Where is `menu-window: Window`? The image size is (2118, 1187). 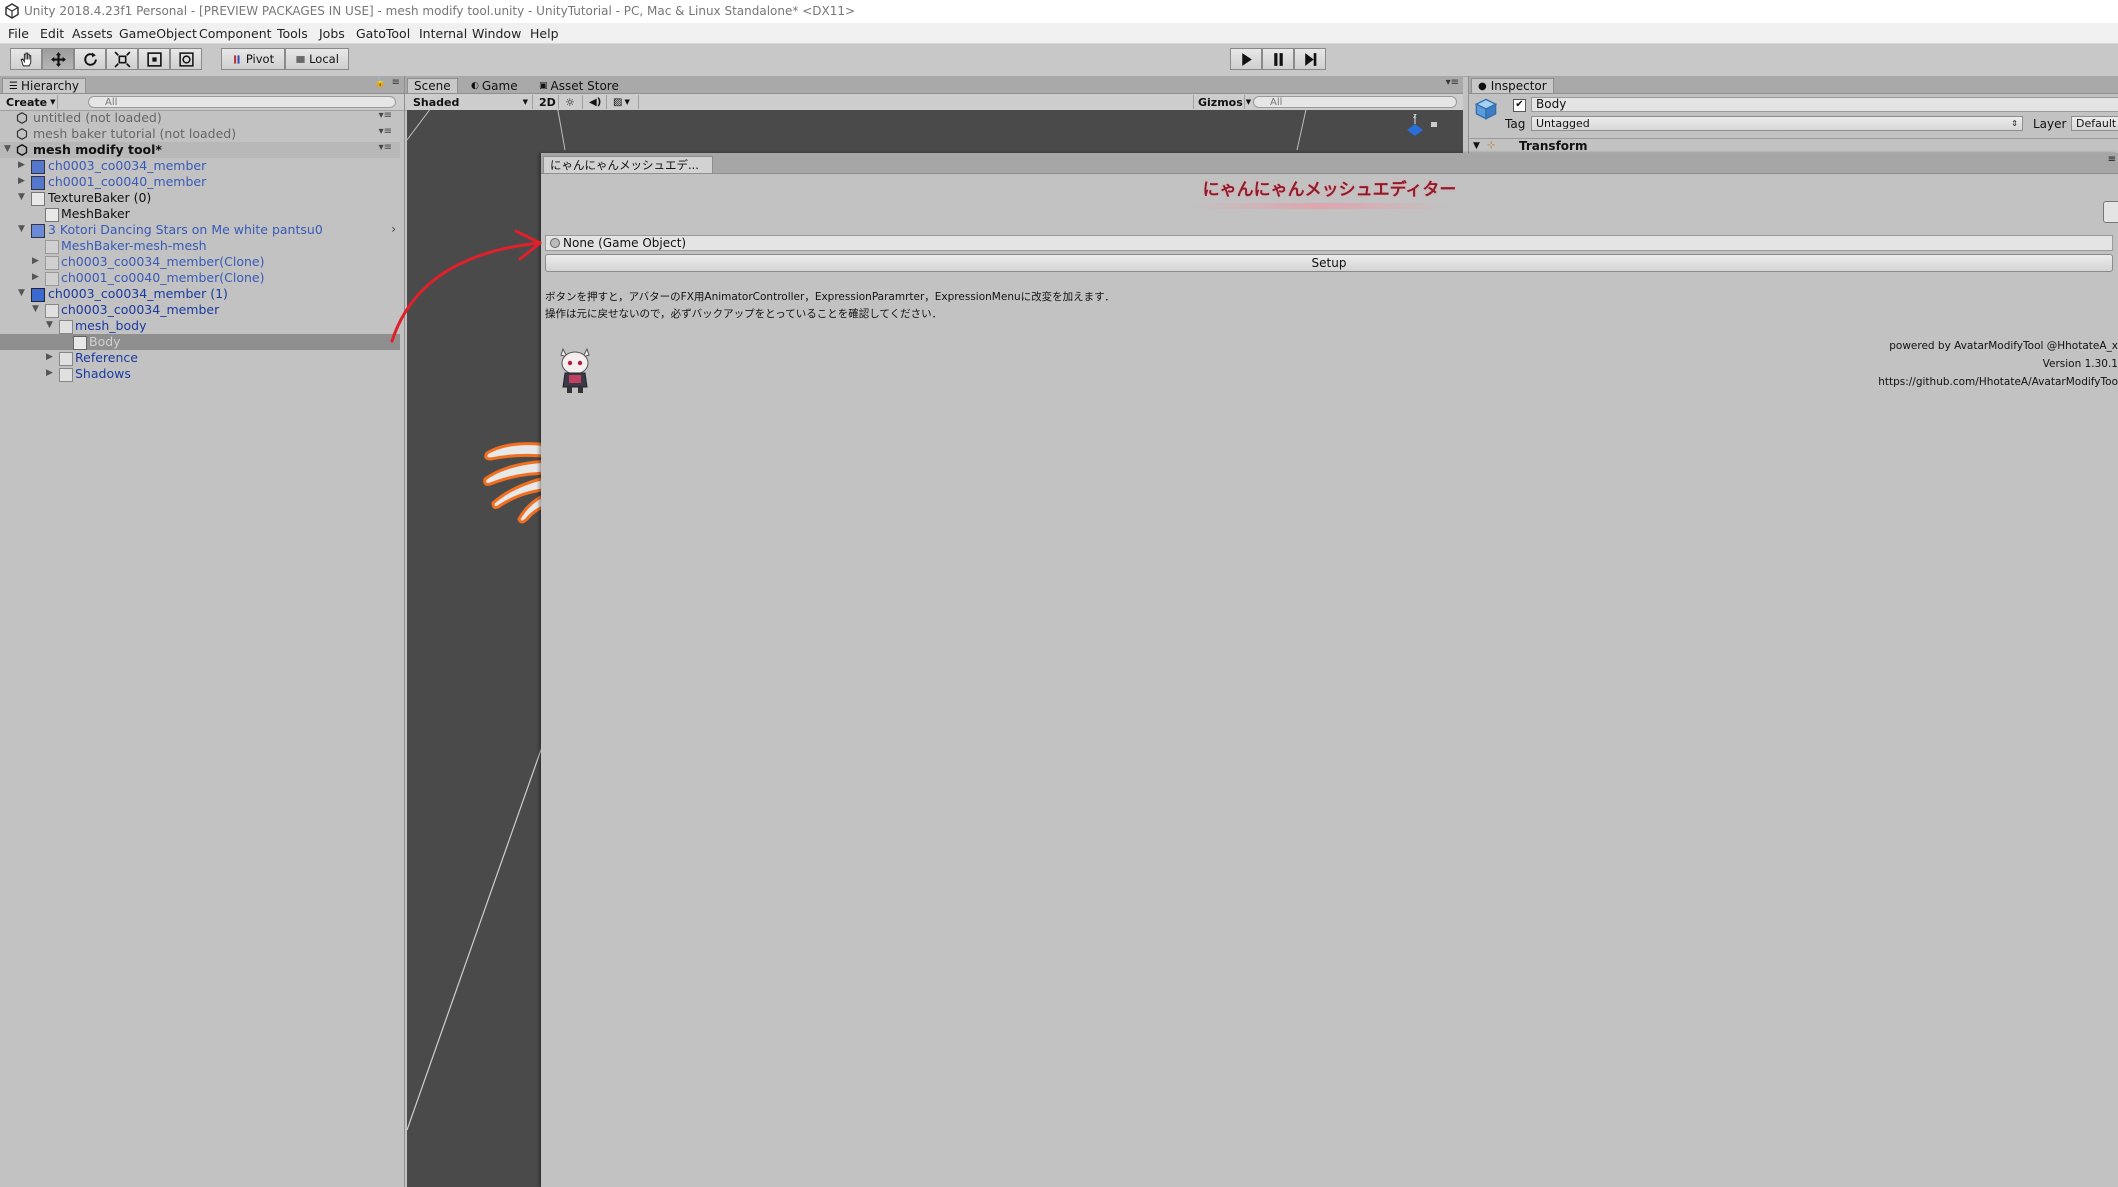 menu-window: Window is located at coordinates (496, 33).